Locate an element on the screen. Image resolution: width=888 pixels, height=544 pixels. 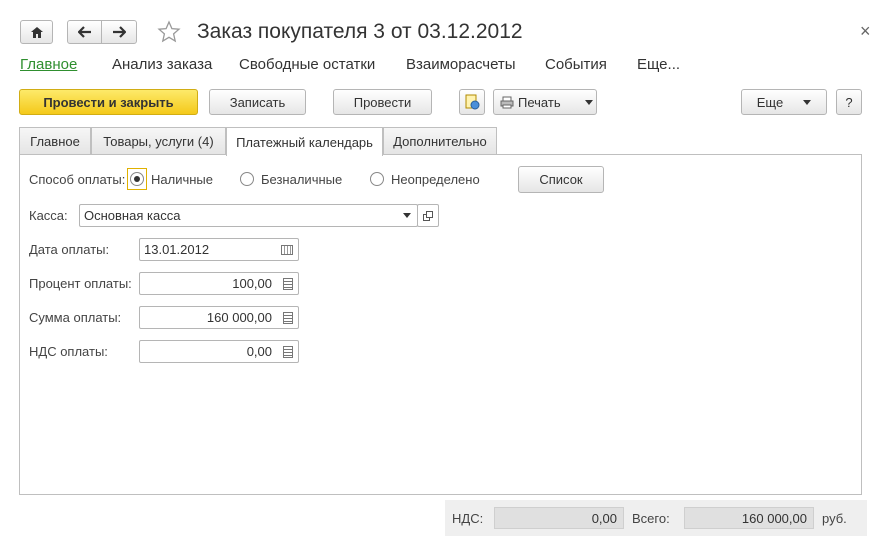
post-and-close-button: Провести и закрыть is located at coordinates (108, 102).